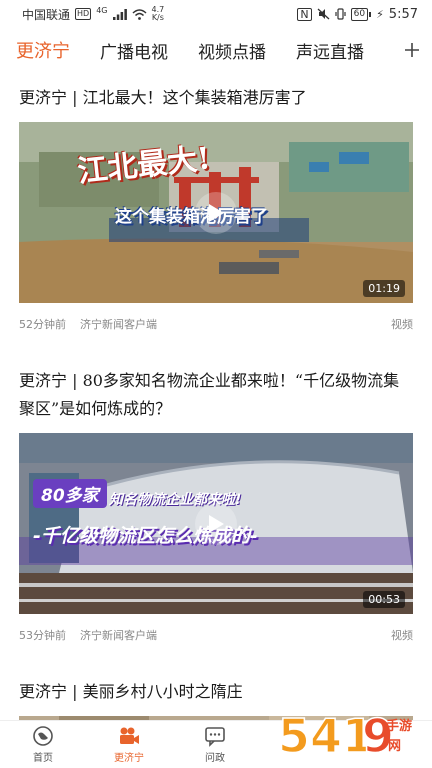 The width and height of the screenshot is (432, 768). What do you see at coordinates (384, 288) in the screenshot?
I see `video-duration: 01:19` at bounding box center [384, 288].